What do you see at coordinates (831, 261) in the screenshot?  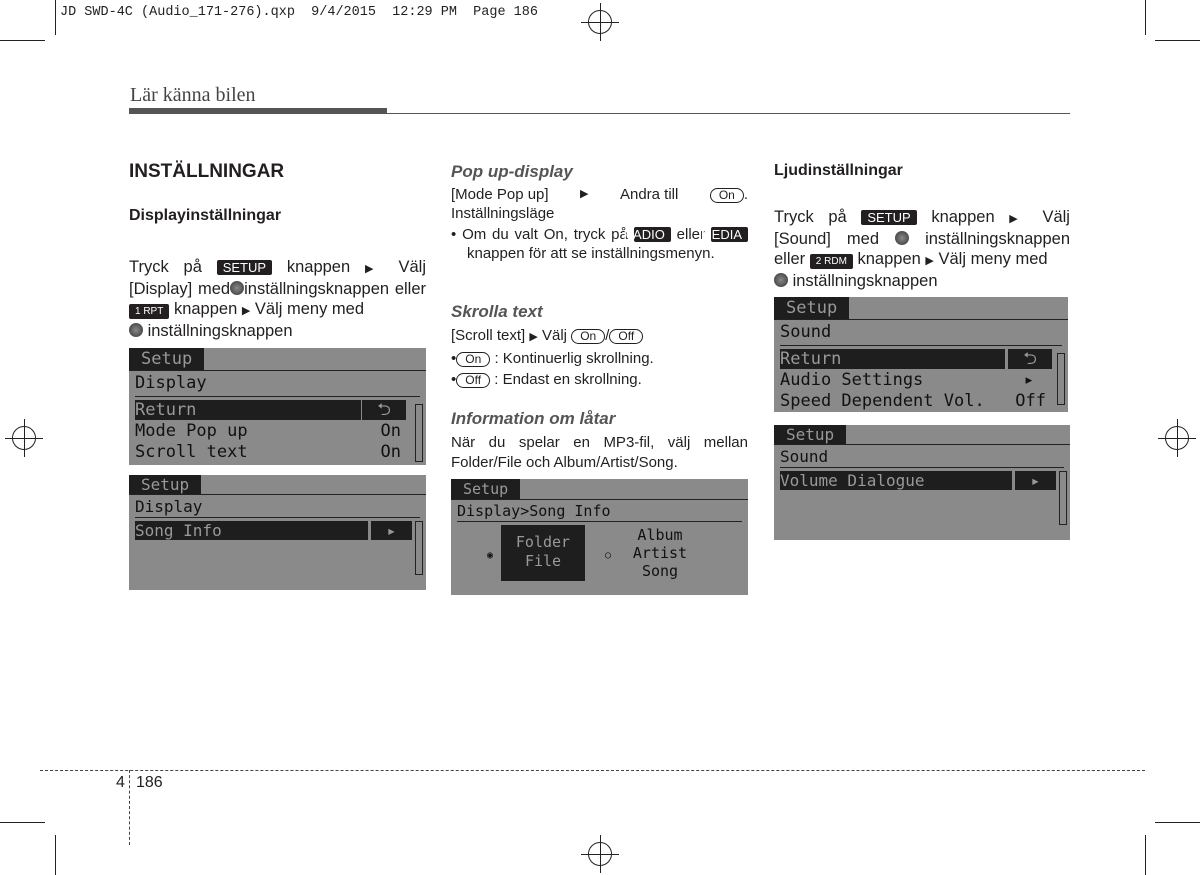 I see `rdm-key: 2 RDM` at bounding box center [831, 261].